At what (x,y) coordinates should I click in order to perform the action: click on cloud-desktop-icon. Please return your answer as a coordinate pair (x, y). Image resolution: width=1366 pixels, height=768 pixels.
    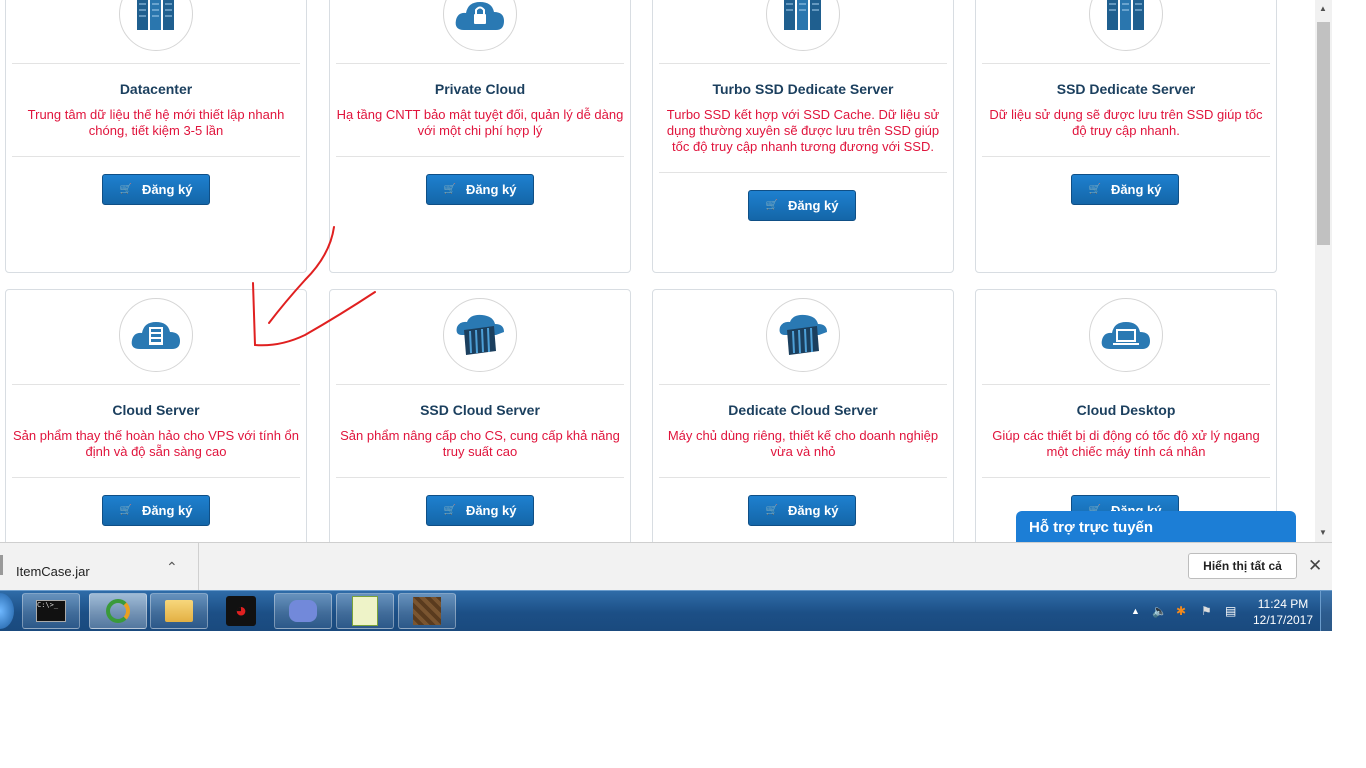
    Looking at the image, I should click on (1126, 335).